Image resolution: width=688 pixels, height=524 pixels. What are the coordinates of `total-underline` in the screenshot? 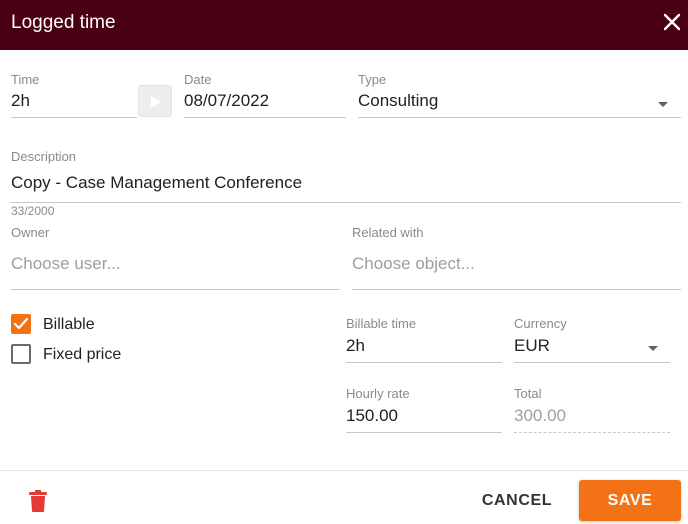 It's located at (592, 432).